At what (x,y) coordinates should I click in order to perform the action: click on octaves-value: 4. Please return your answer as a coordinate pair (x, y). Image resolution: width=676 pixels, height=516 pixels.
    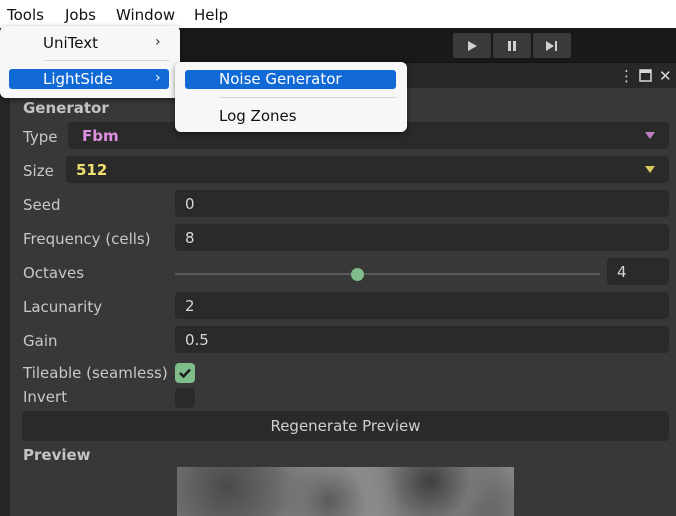
    Looking at the image, I should click on (622, 272).